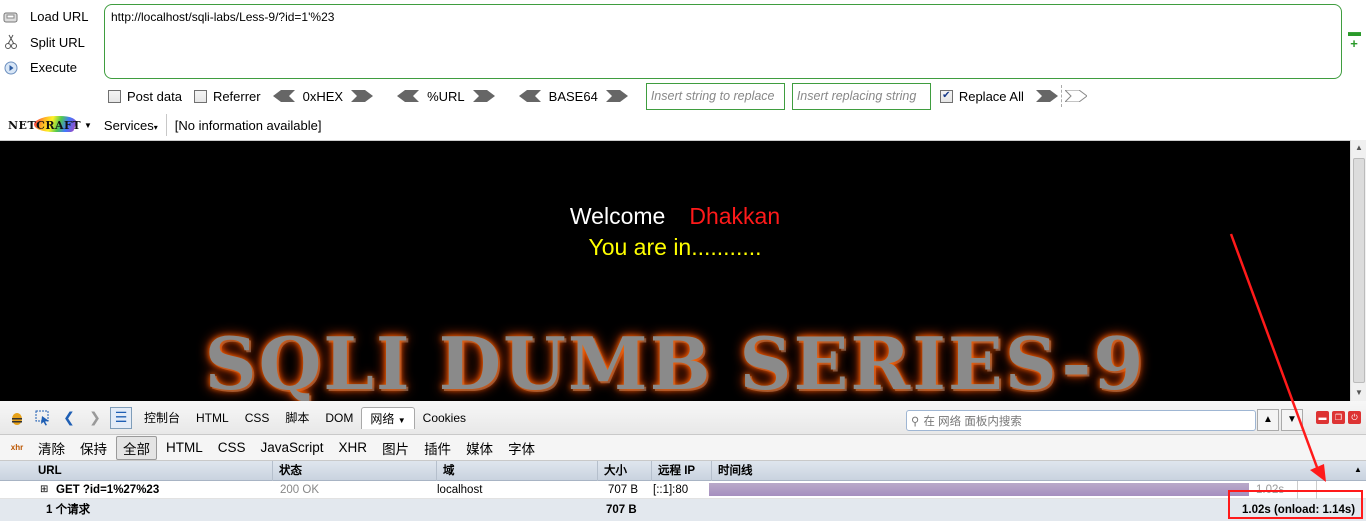 This screenshot has width=1366, height=521. Describe the element at coordinates (212, 418) in the screenshot. I see `tab-html: HTML` at that location.